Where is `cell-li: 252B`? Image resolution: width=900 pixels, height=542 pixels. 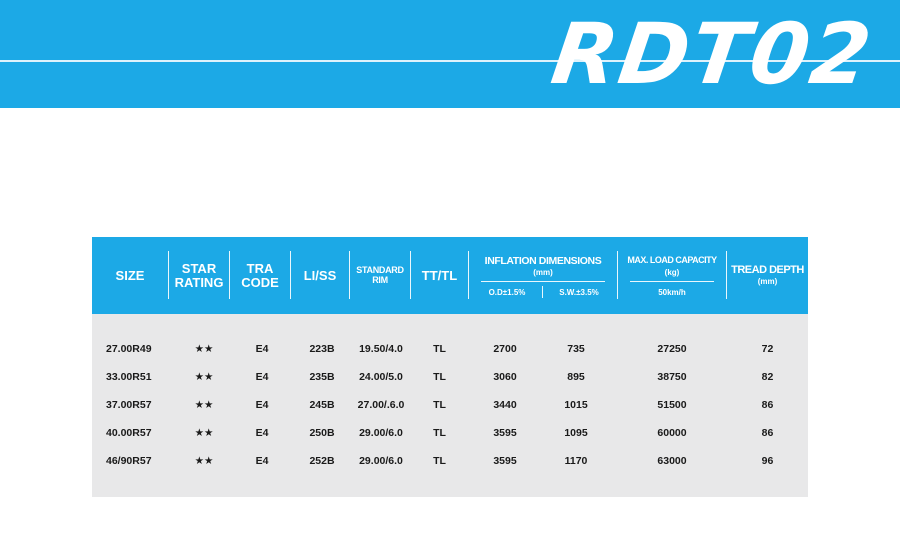
cell-li: 252B is located at coordinates (322, 461).